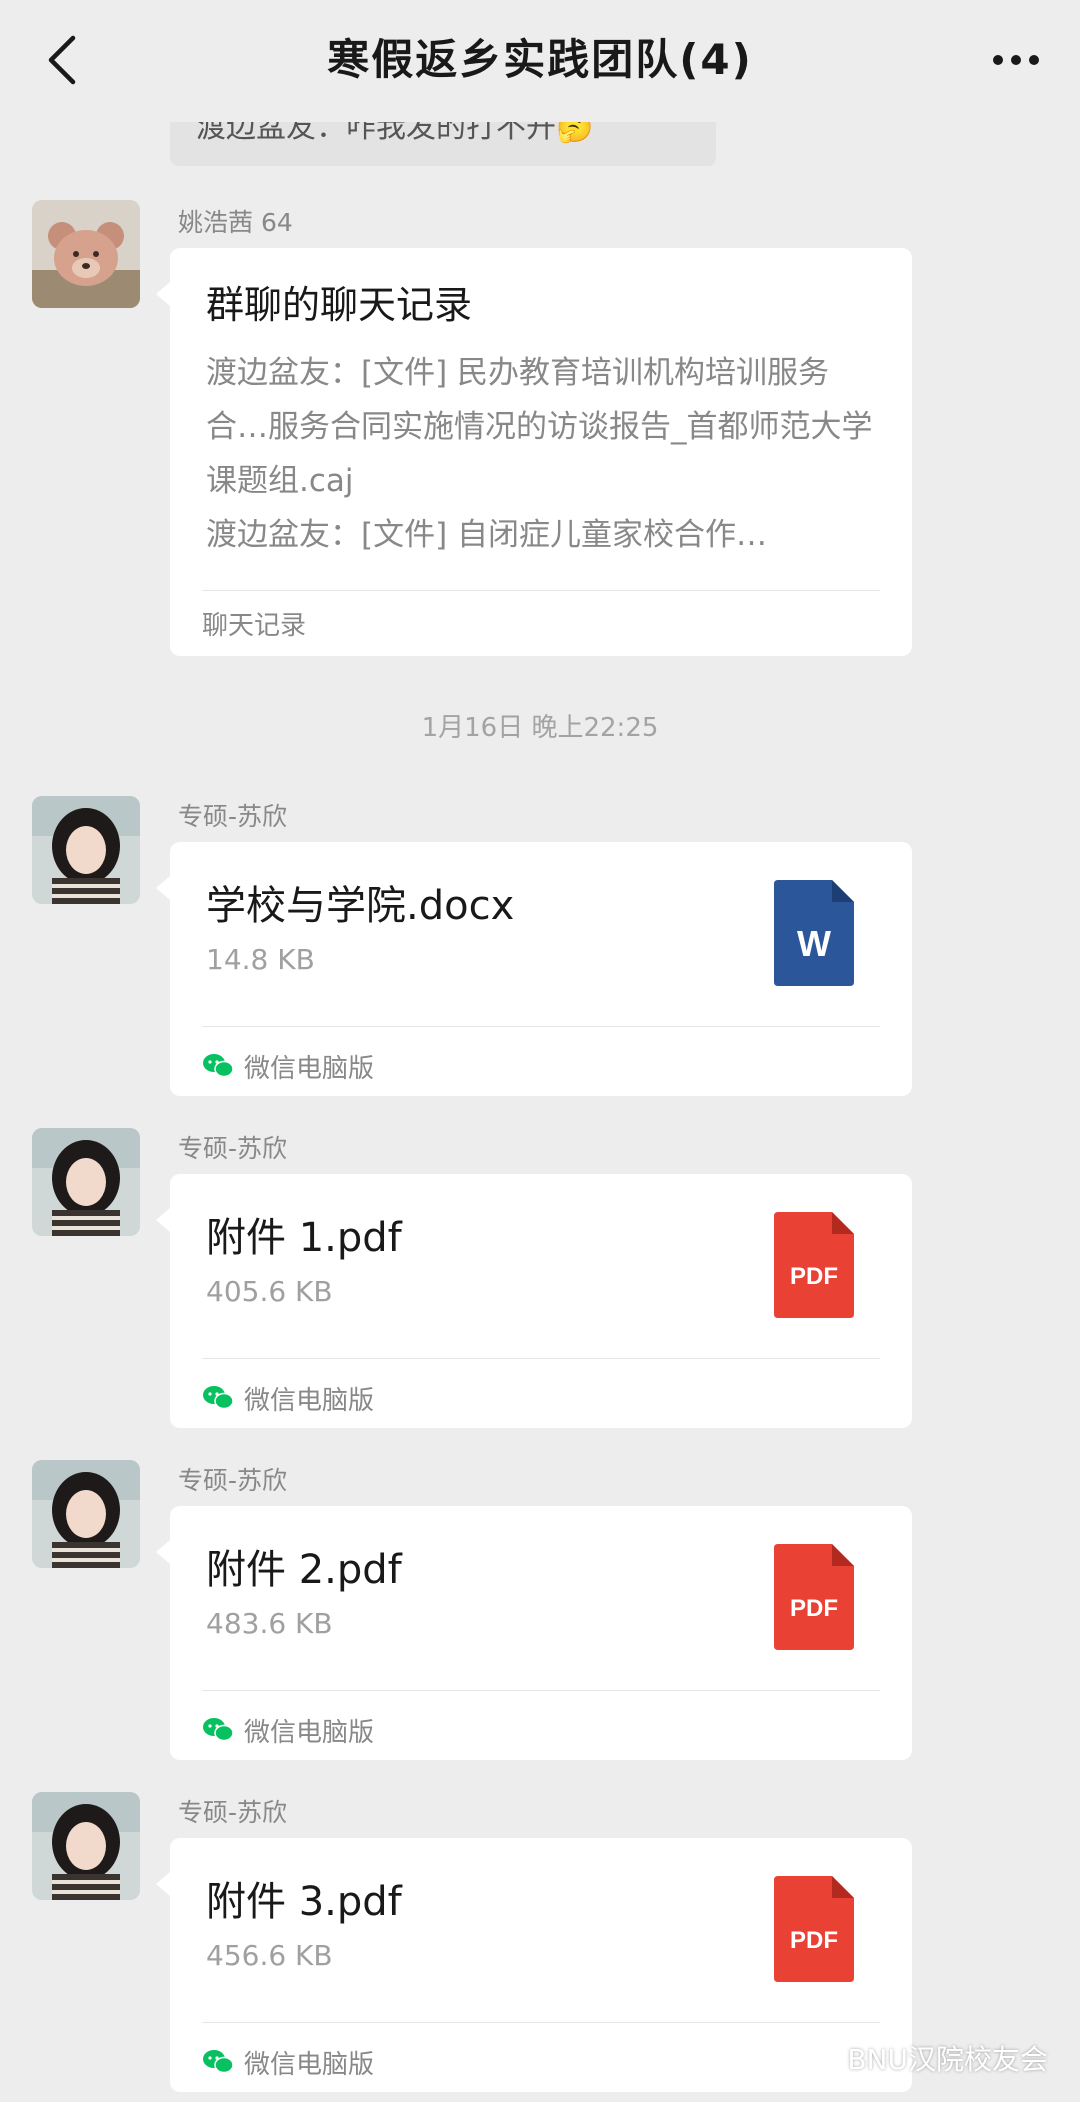  I want to click on sender-name: 姚浩茜 64, so click(235, 222).